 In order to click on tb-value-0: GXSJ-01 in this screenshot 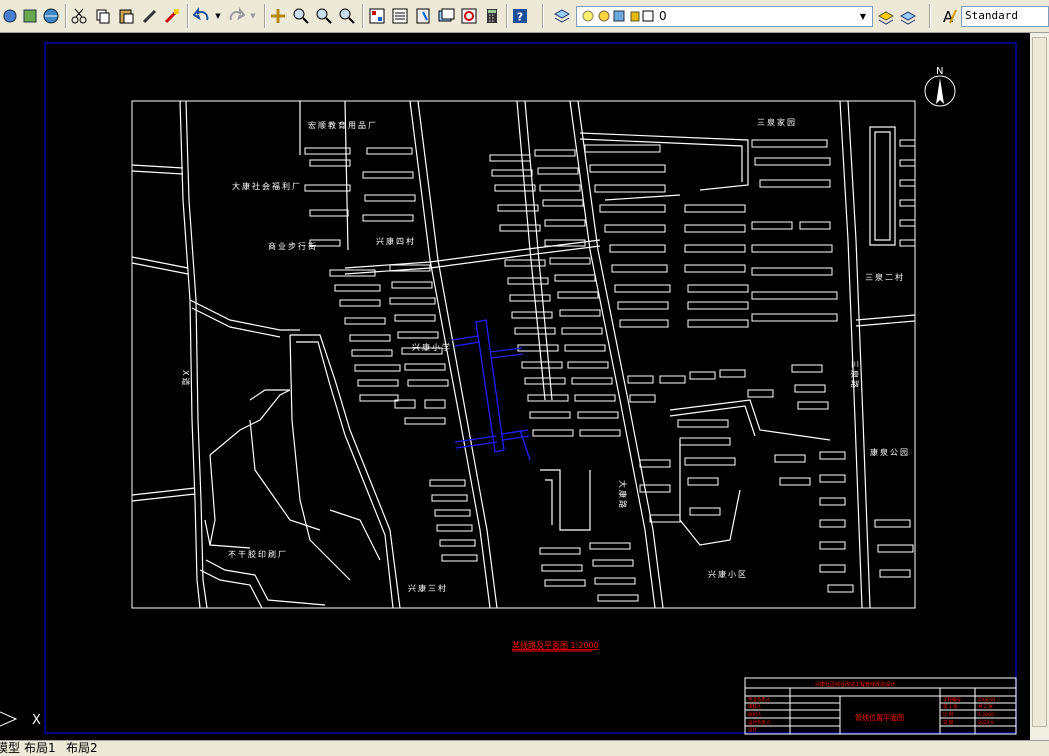, I will do `click(987, 700)`.